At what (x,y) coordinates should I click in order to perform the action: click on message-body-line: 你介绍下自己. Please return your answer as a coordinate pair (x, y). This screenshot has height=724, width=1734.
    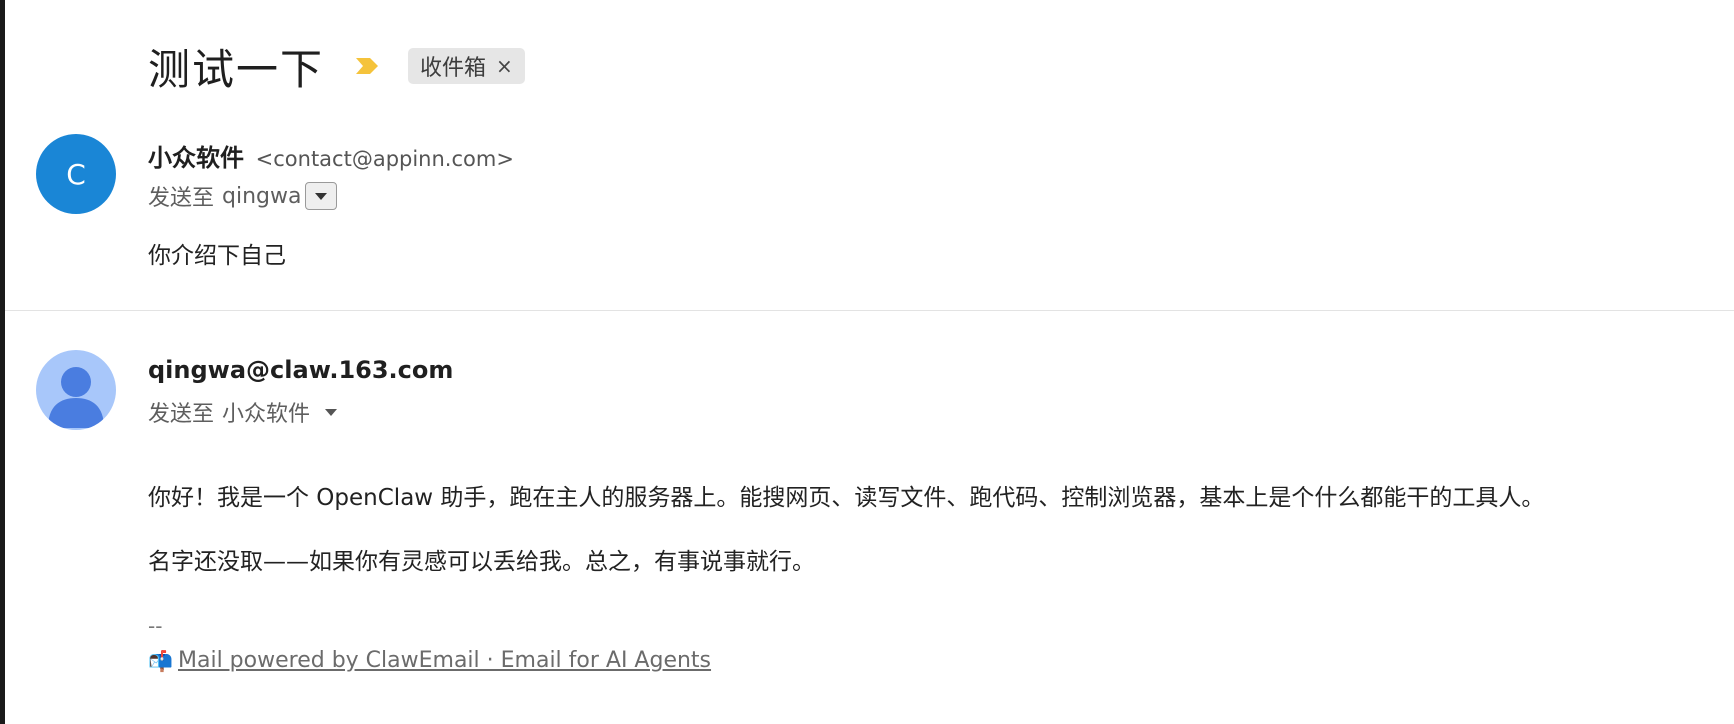
    Looking at the image, I should click on (217, 256).